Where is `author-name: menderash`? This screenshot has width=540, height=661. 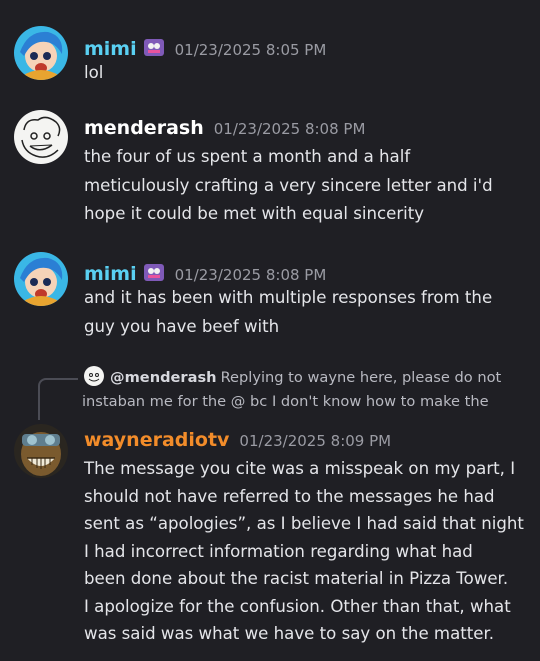 author-name: menderash is located at coordinates (144, 128).